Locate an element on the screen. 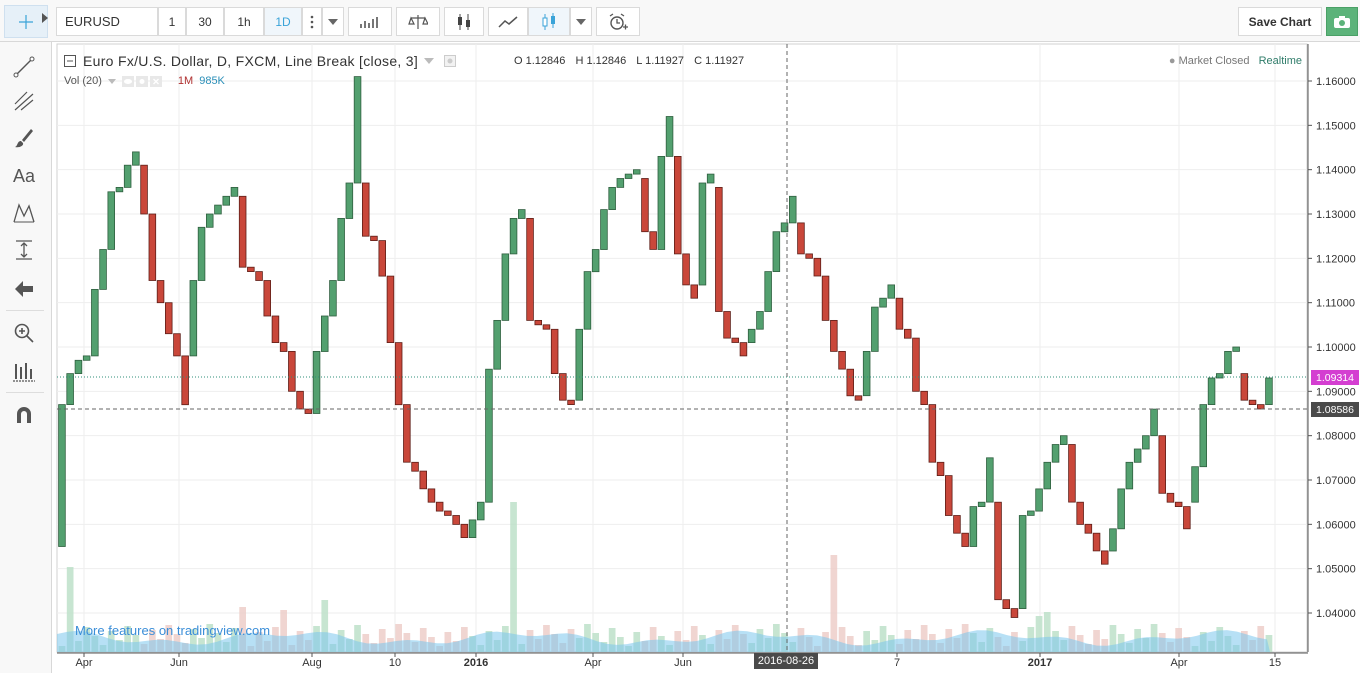 The width and height of the screenshot is (1360, 673). magnet-tool is located at coordinates (24, 415).